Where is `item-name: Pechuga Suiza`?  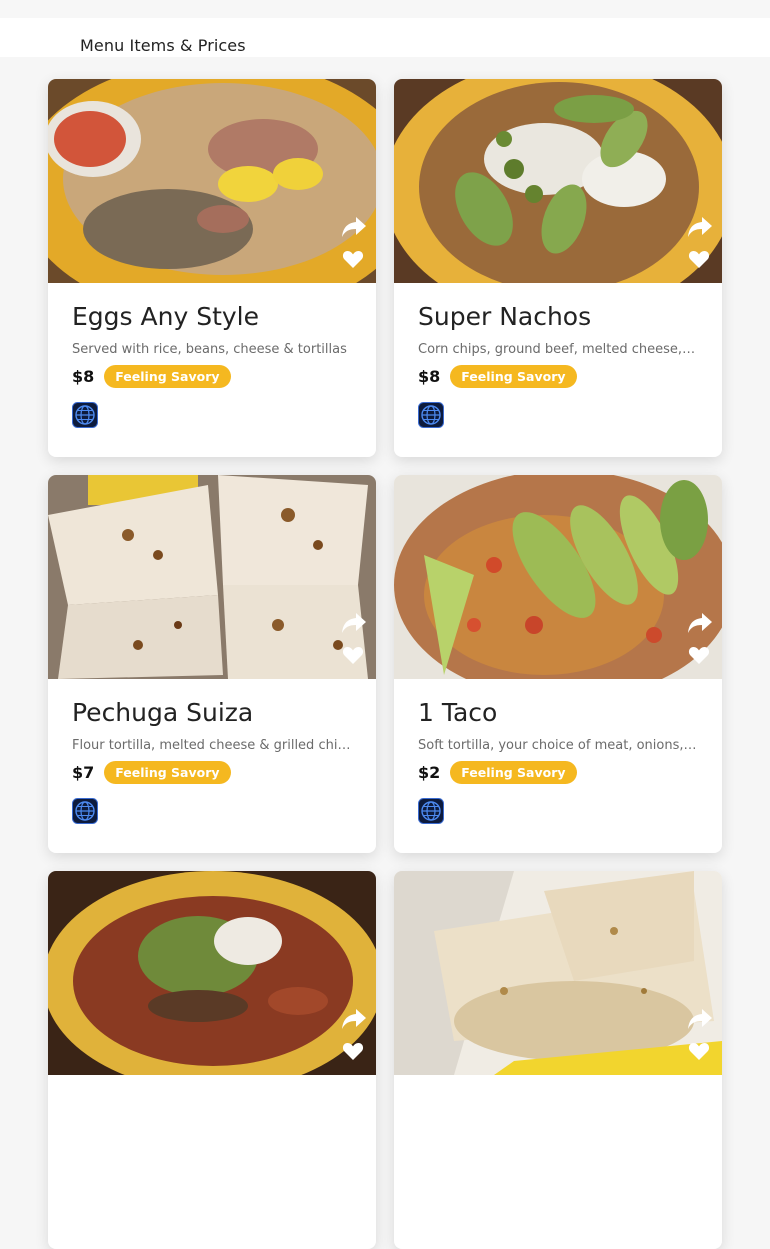 item-name: Pechuga Suiza is located at coordinates (163, 712).